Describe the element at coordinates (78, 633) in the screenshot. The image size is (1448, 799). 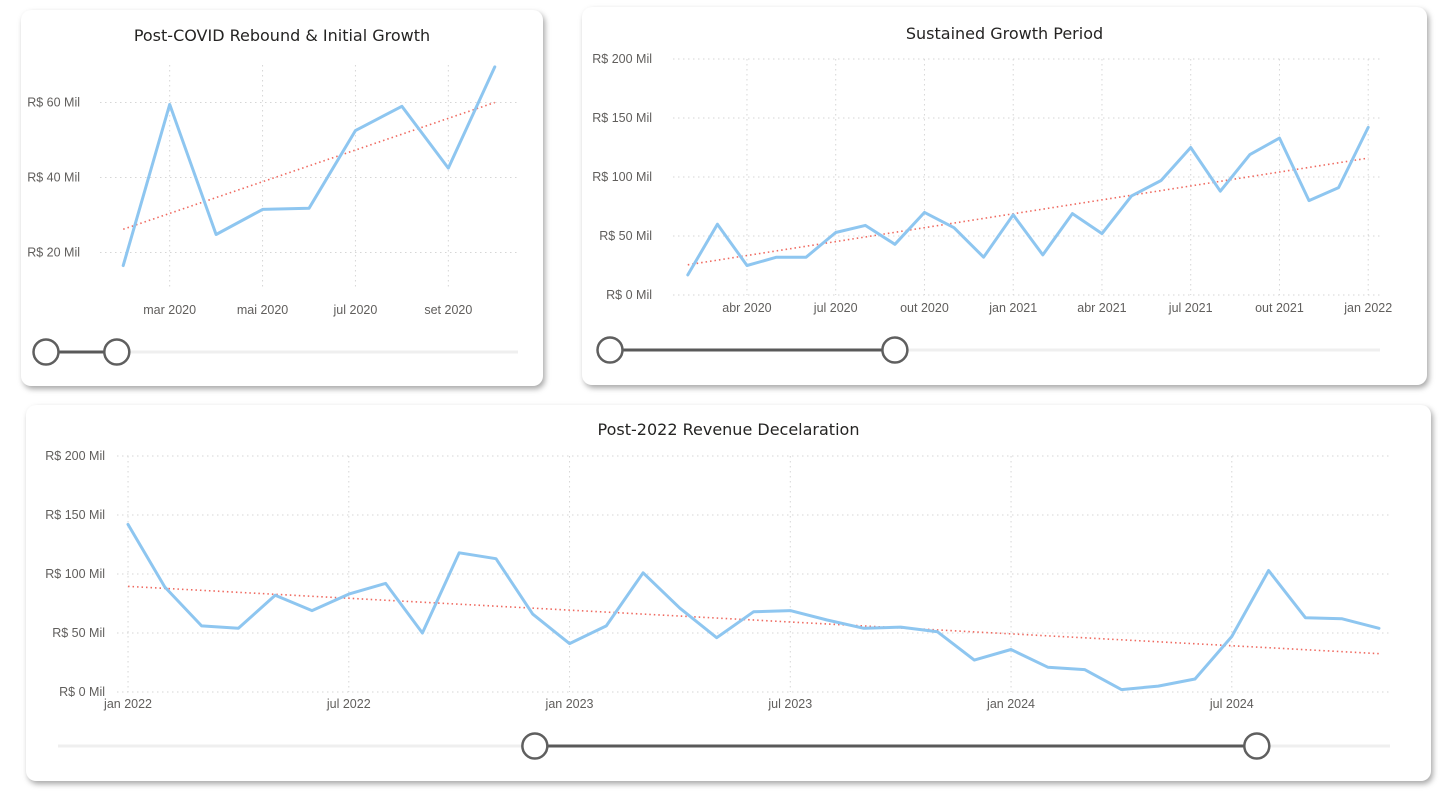
I see `y-tick-label: R$ 50 Mil` at that location.